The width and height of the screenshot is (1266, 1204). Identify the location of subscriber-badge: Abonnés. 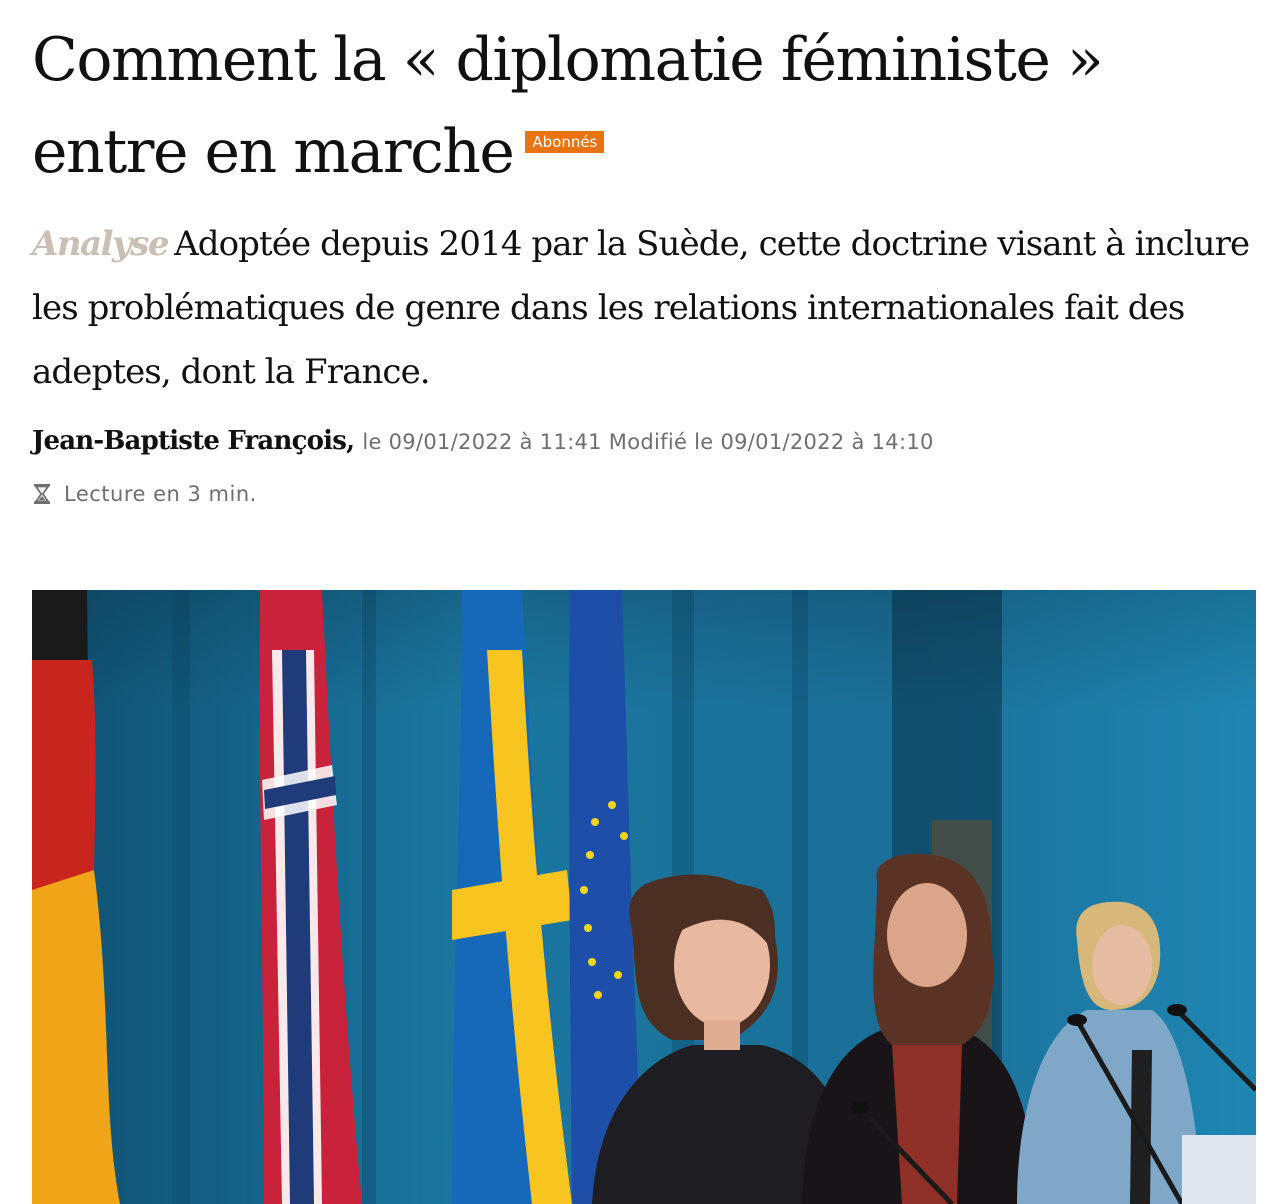
(565, 142).